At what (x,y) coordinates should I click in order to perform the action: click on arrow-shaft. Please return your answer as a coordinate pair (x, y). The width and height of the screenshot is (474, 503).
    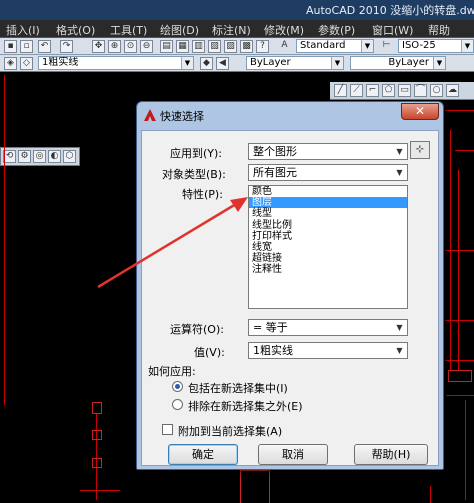
    Looking at the image, I should click on (167, 245).